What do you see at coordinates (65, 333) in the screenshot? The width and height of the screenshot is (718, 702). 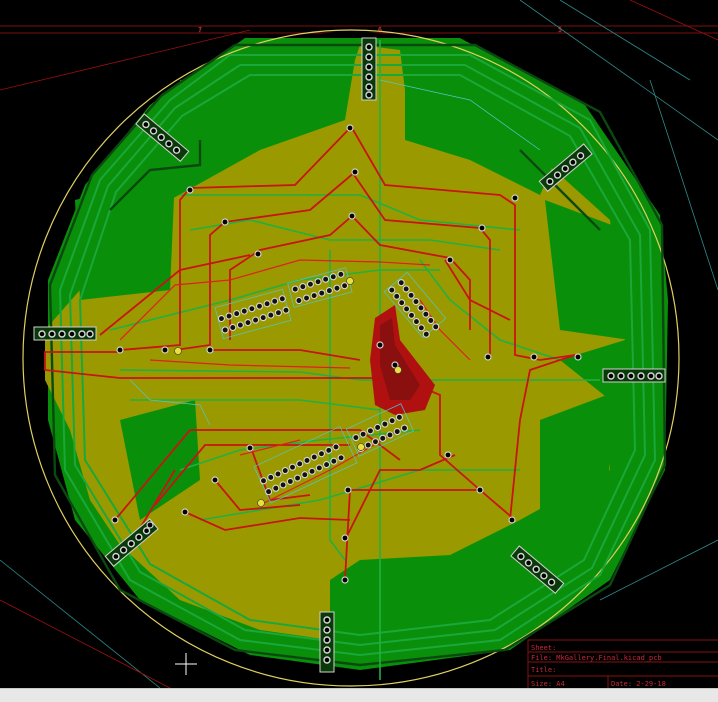 I see `connector-left` at bounding box center [65, 333].